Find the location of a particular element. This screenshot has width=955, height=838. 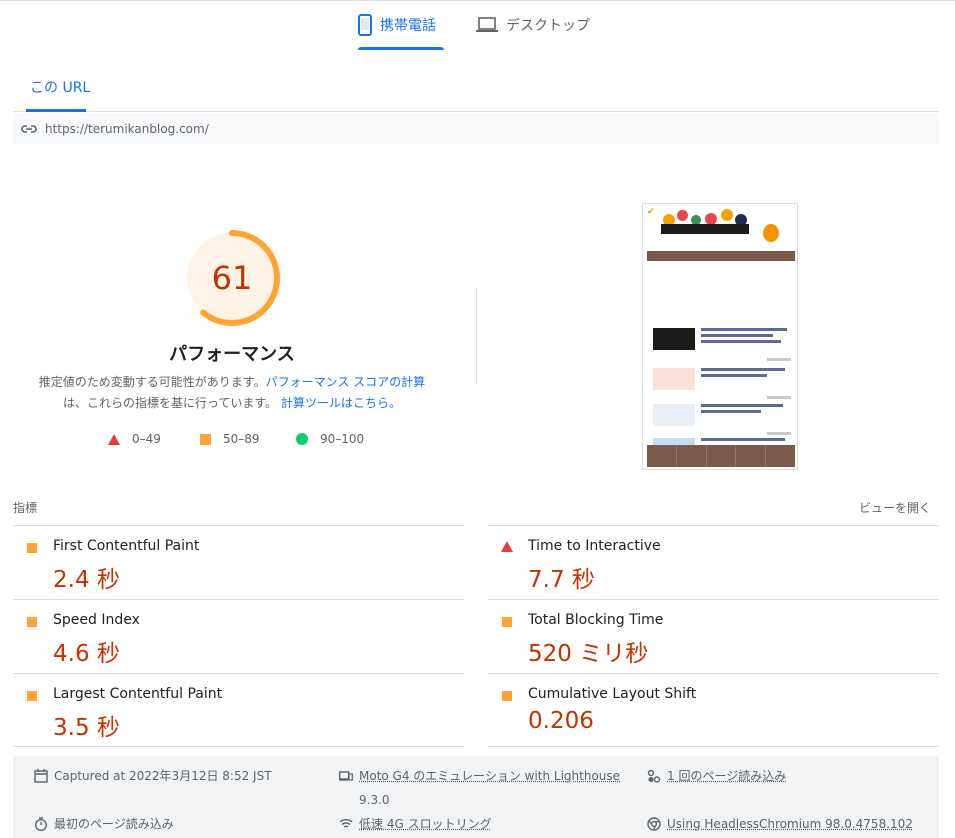

network-icon is located at coordinates (346, 823).